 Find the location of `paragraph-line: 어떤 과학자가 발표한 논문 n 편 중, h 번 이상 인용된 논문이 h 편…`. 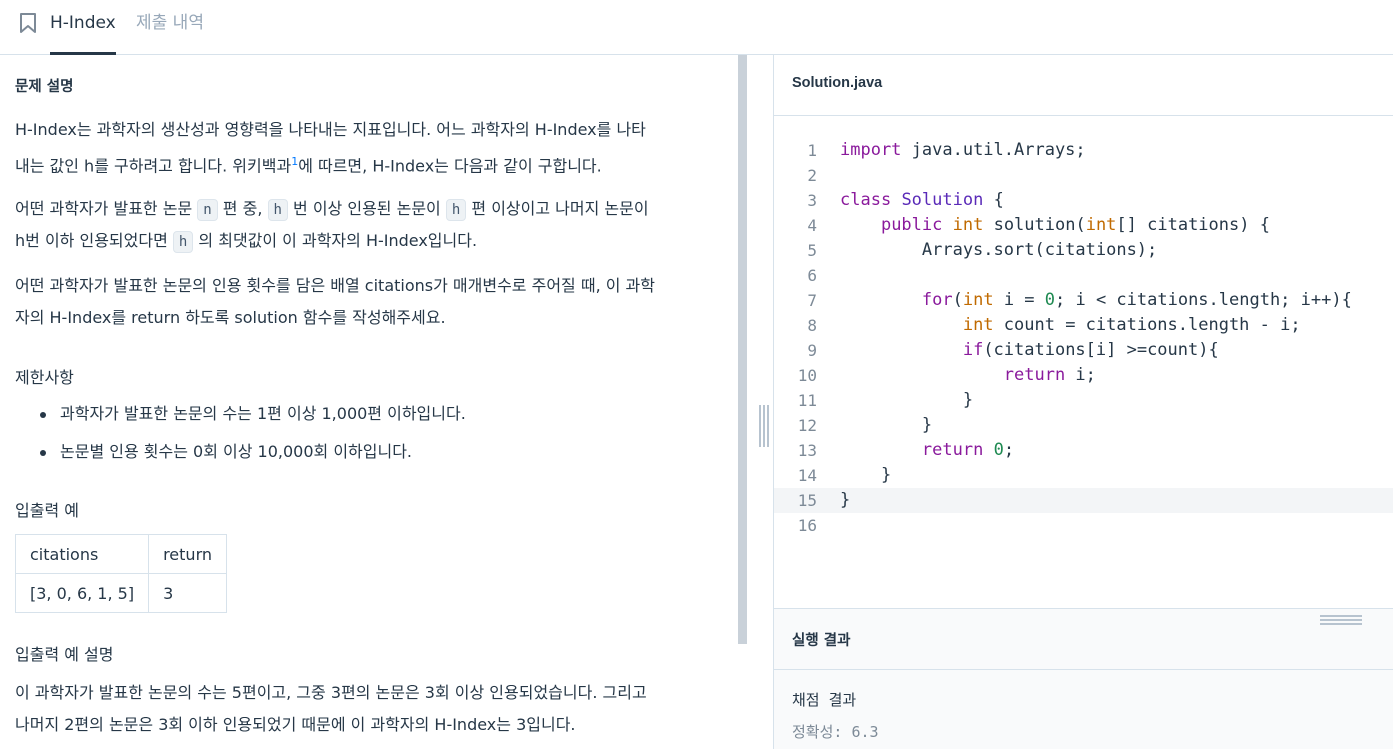

paragraph-line: 어떤 과학자가 발표한 논문 n 편 중, h 번 이상 인용된 논문이 h 편… is located at coordinates (370, 209).